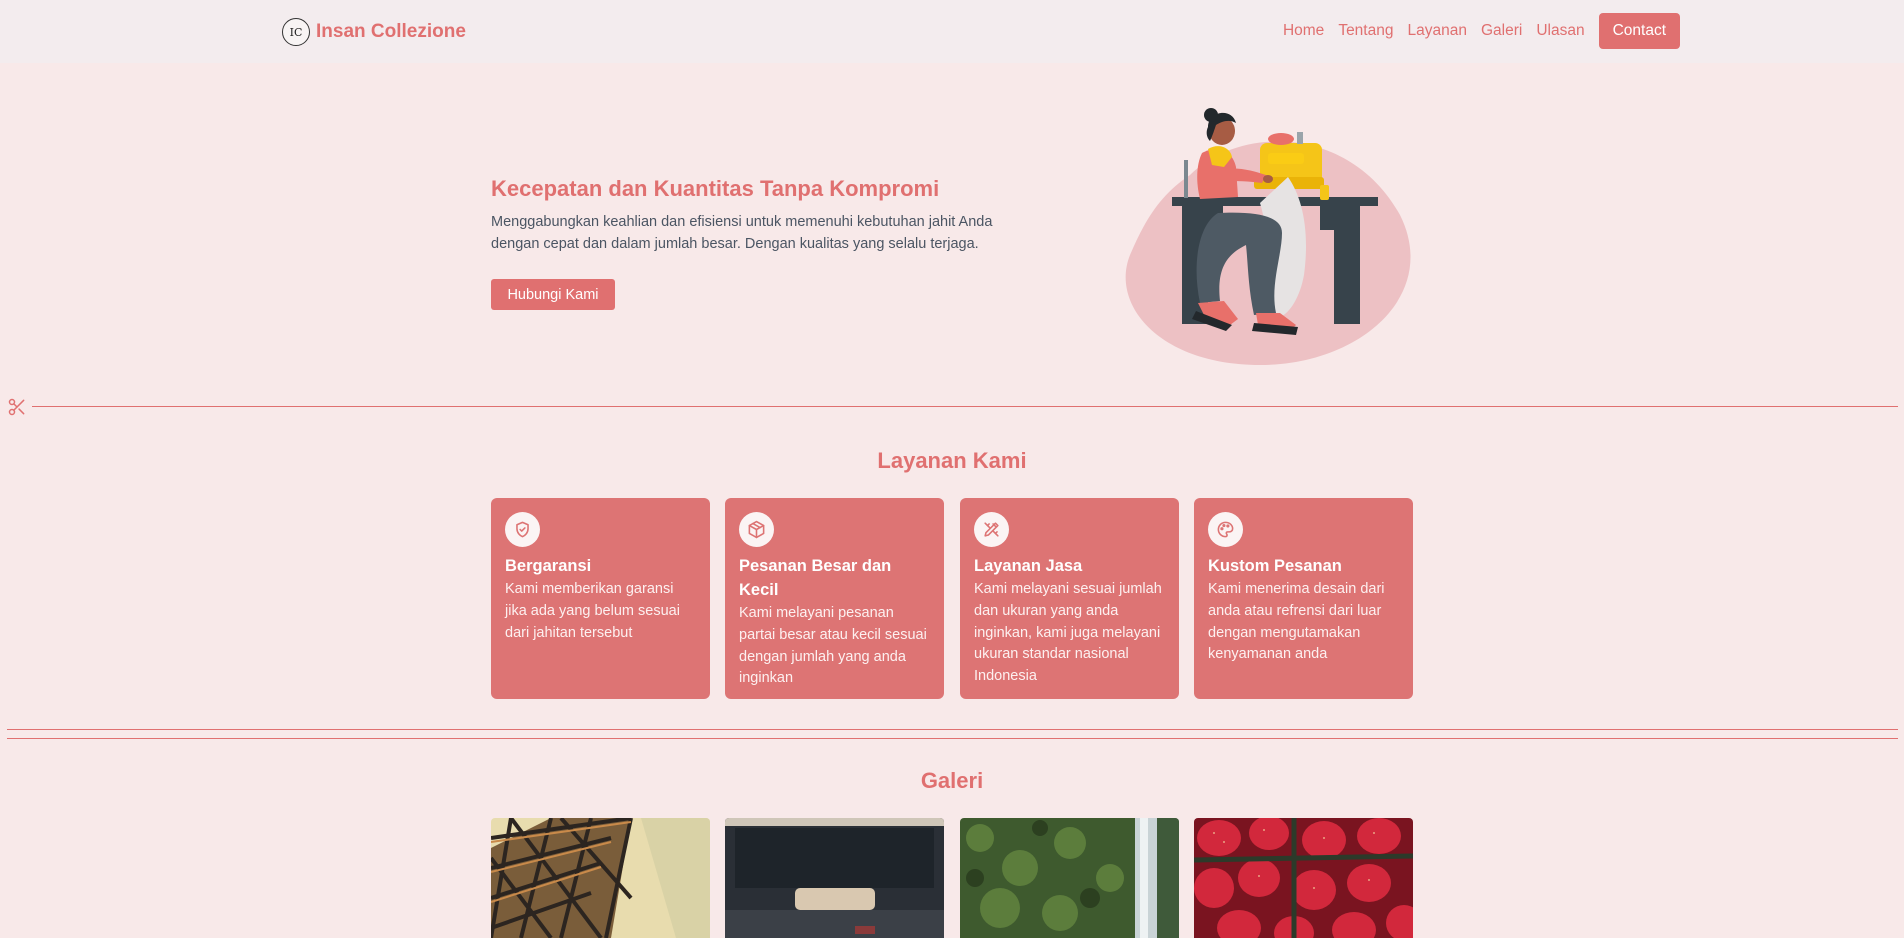  I want to click on gallery-image-car-interior, so click(834, 878).